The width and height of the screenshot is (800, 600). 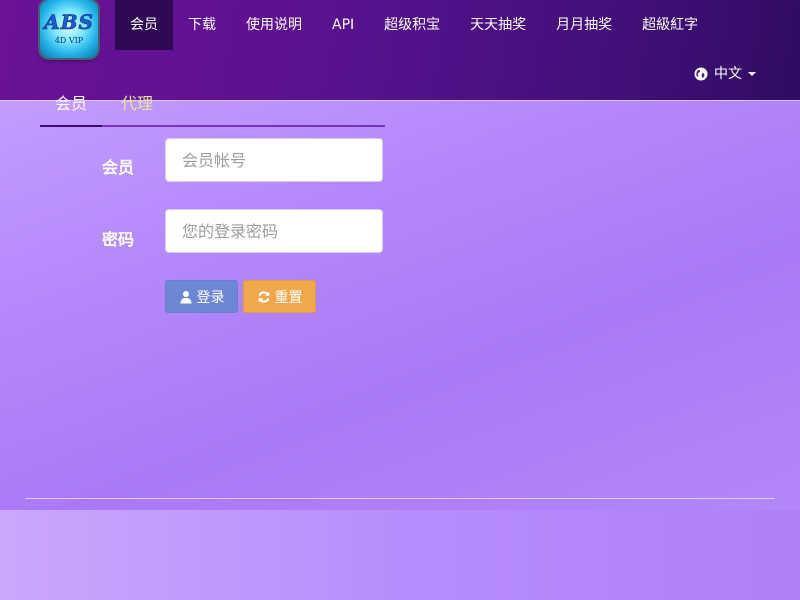 I want to click on login-tabs: 会员 代理, so click(x=212, y=108).